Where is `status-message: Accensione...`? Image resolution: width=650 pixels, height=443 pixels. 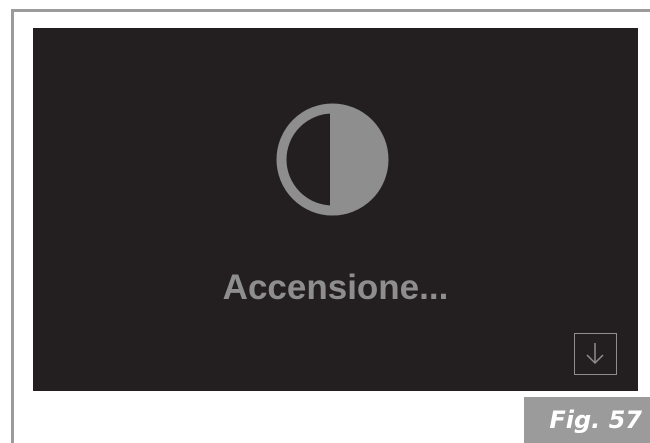 status-message: Accensione... is located at coordinates (335, 287).